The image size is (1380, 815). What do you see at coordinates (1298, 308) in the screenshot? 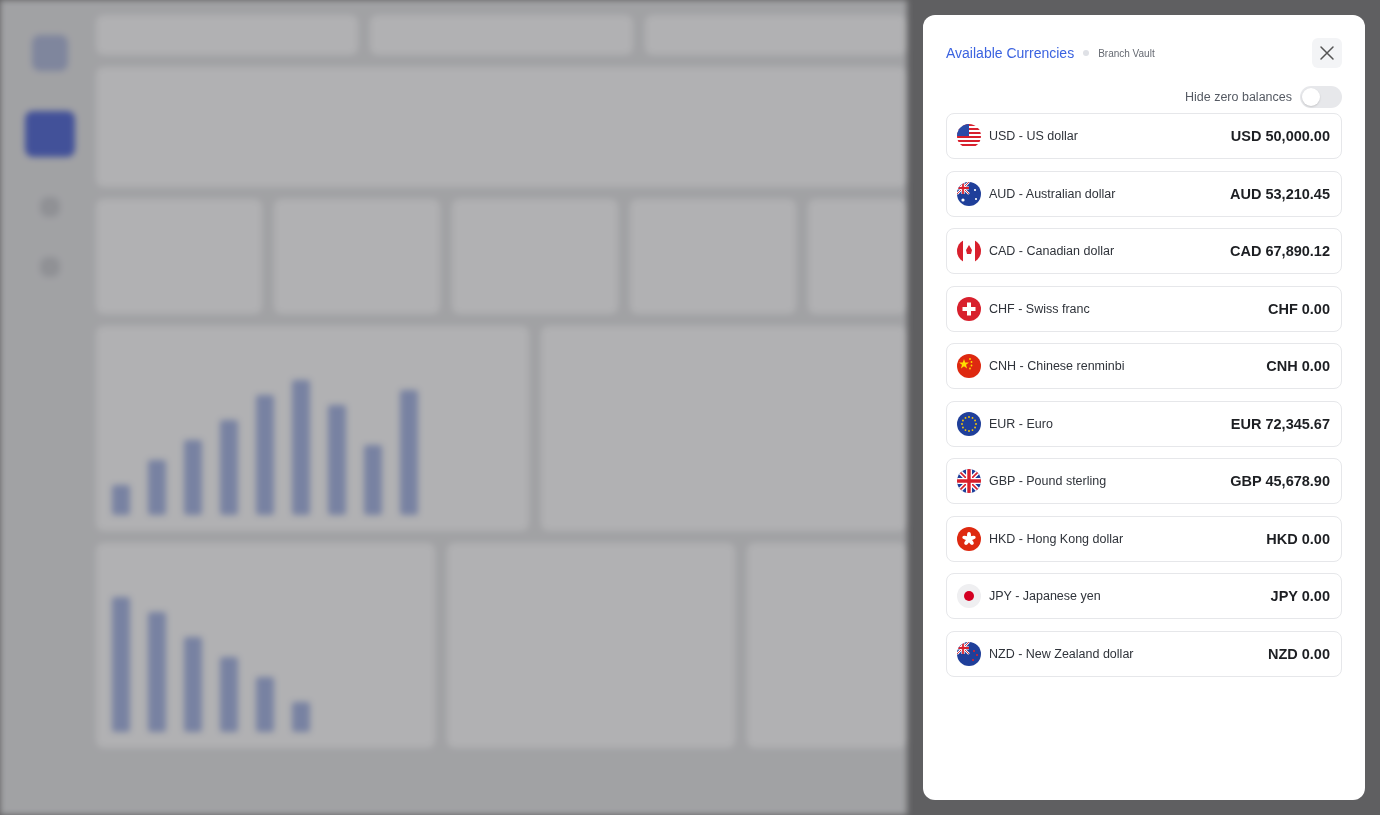
I see `currency-balance: CHF 0.00` at bounding box center [1298, 308].